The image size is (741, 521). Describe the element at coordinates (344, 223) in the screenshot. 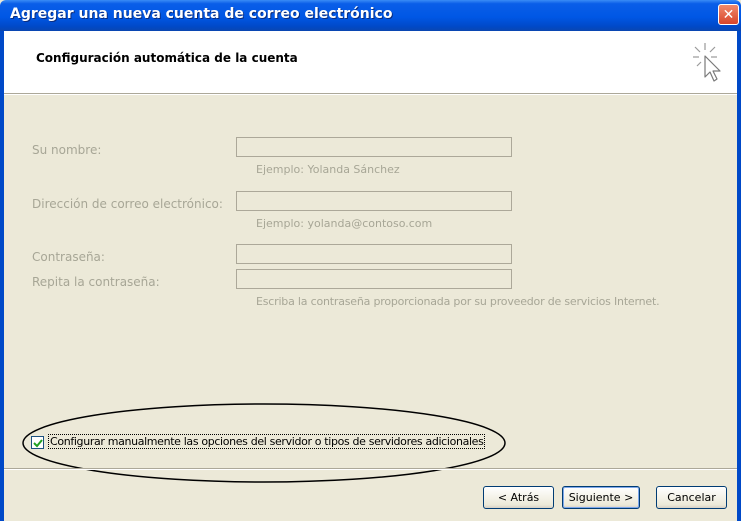

I see `email-hint: Ejemplo: yolanda@contoso.com` at that location.